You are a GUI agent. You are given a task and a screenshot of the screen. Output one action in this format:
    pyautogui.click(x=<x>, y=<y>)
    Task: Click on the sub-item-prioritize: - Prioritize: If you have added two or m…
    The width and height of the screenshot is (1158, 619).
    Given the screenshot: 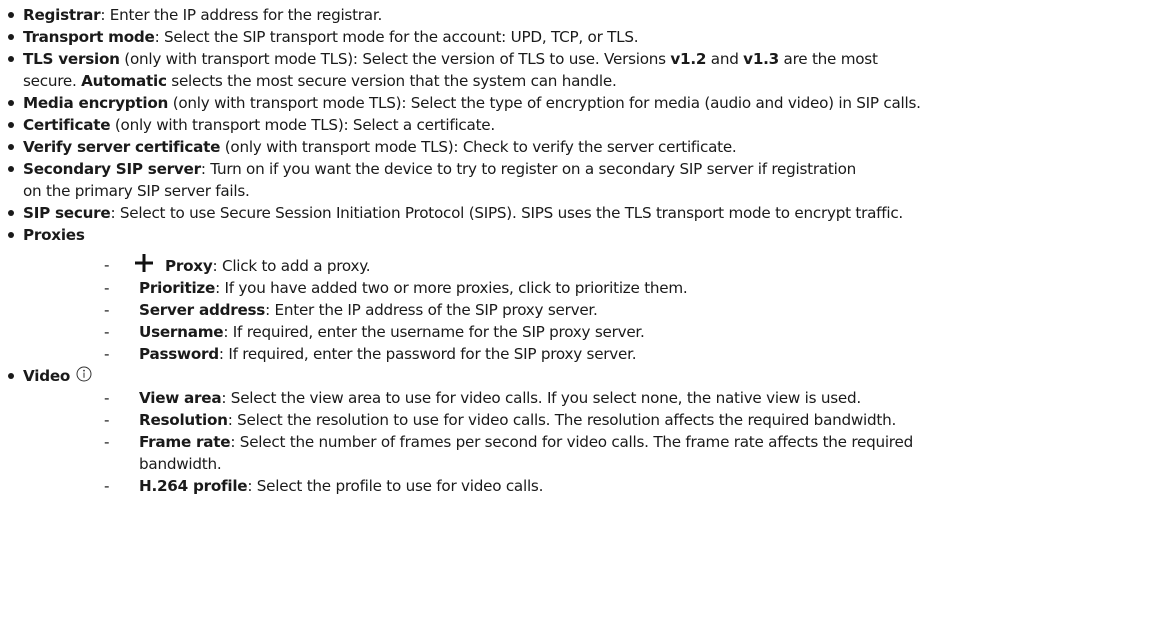 What is the action you would take?
    pyautogui.click(x=582, y=288)
    